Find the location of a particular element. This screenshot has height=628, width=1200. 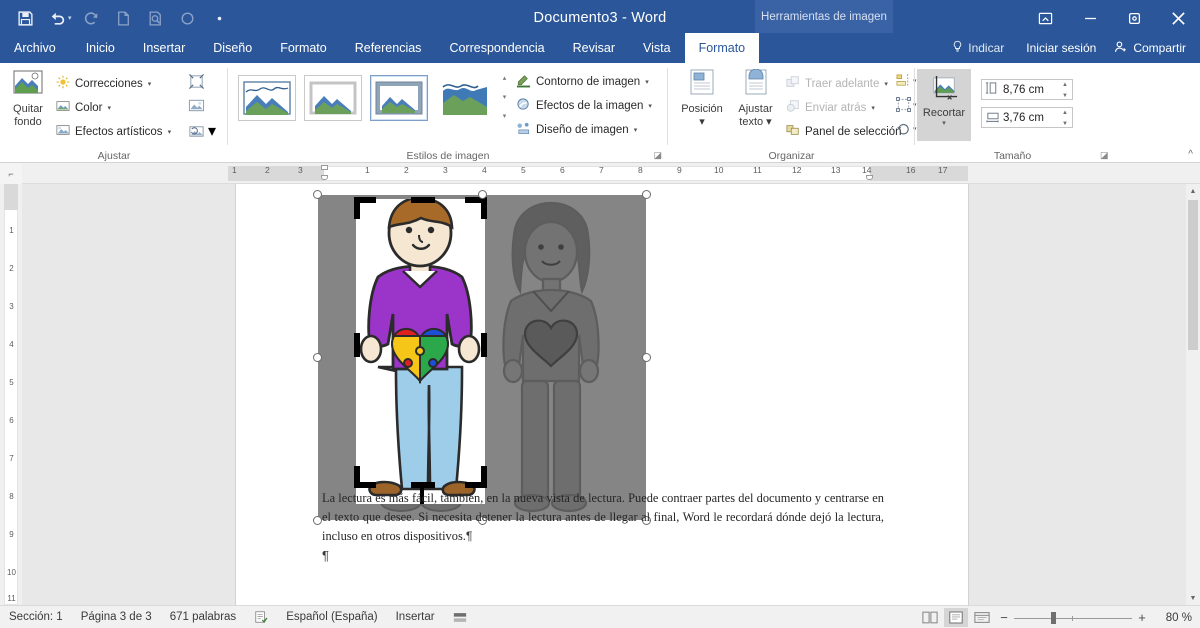

selection-handle-bottom-left is located at coordinates (317, 520).